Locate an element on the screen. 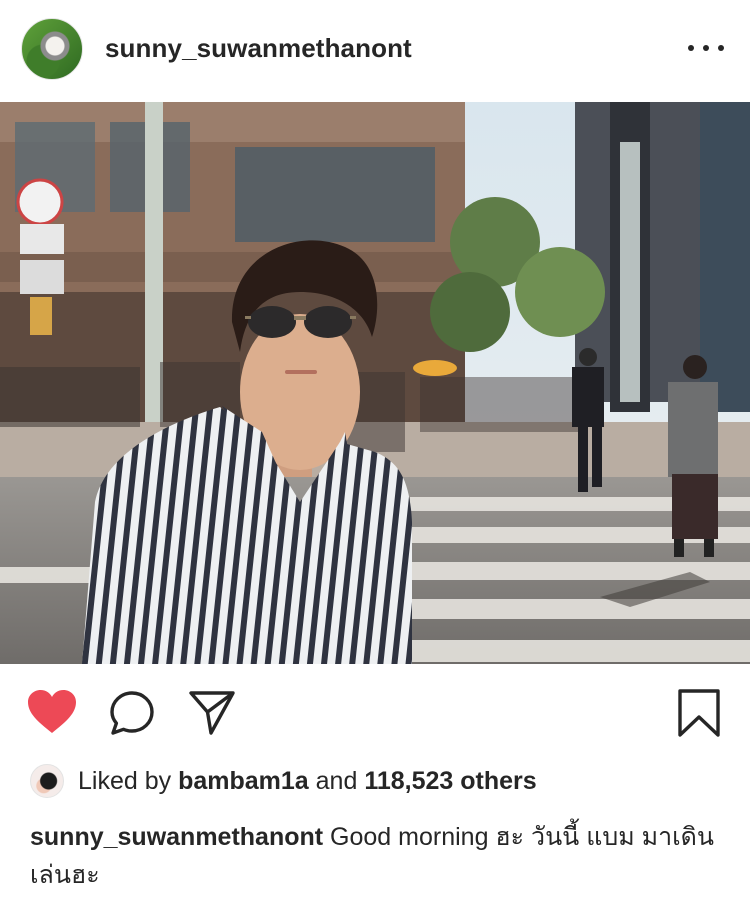 The width and height of the screenshot is (750, 904). post-author-username: sunny_suwanmethanont is located at coordinates (258, 48).